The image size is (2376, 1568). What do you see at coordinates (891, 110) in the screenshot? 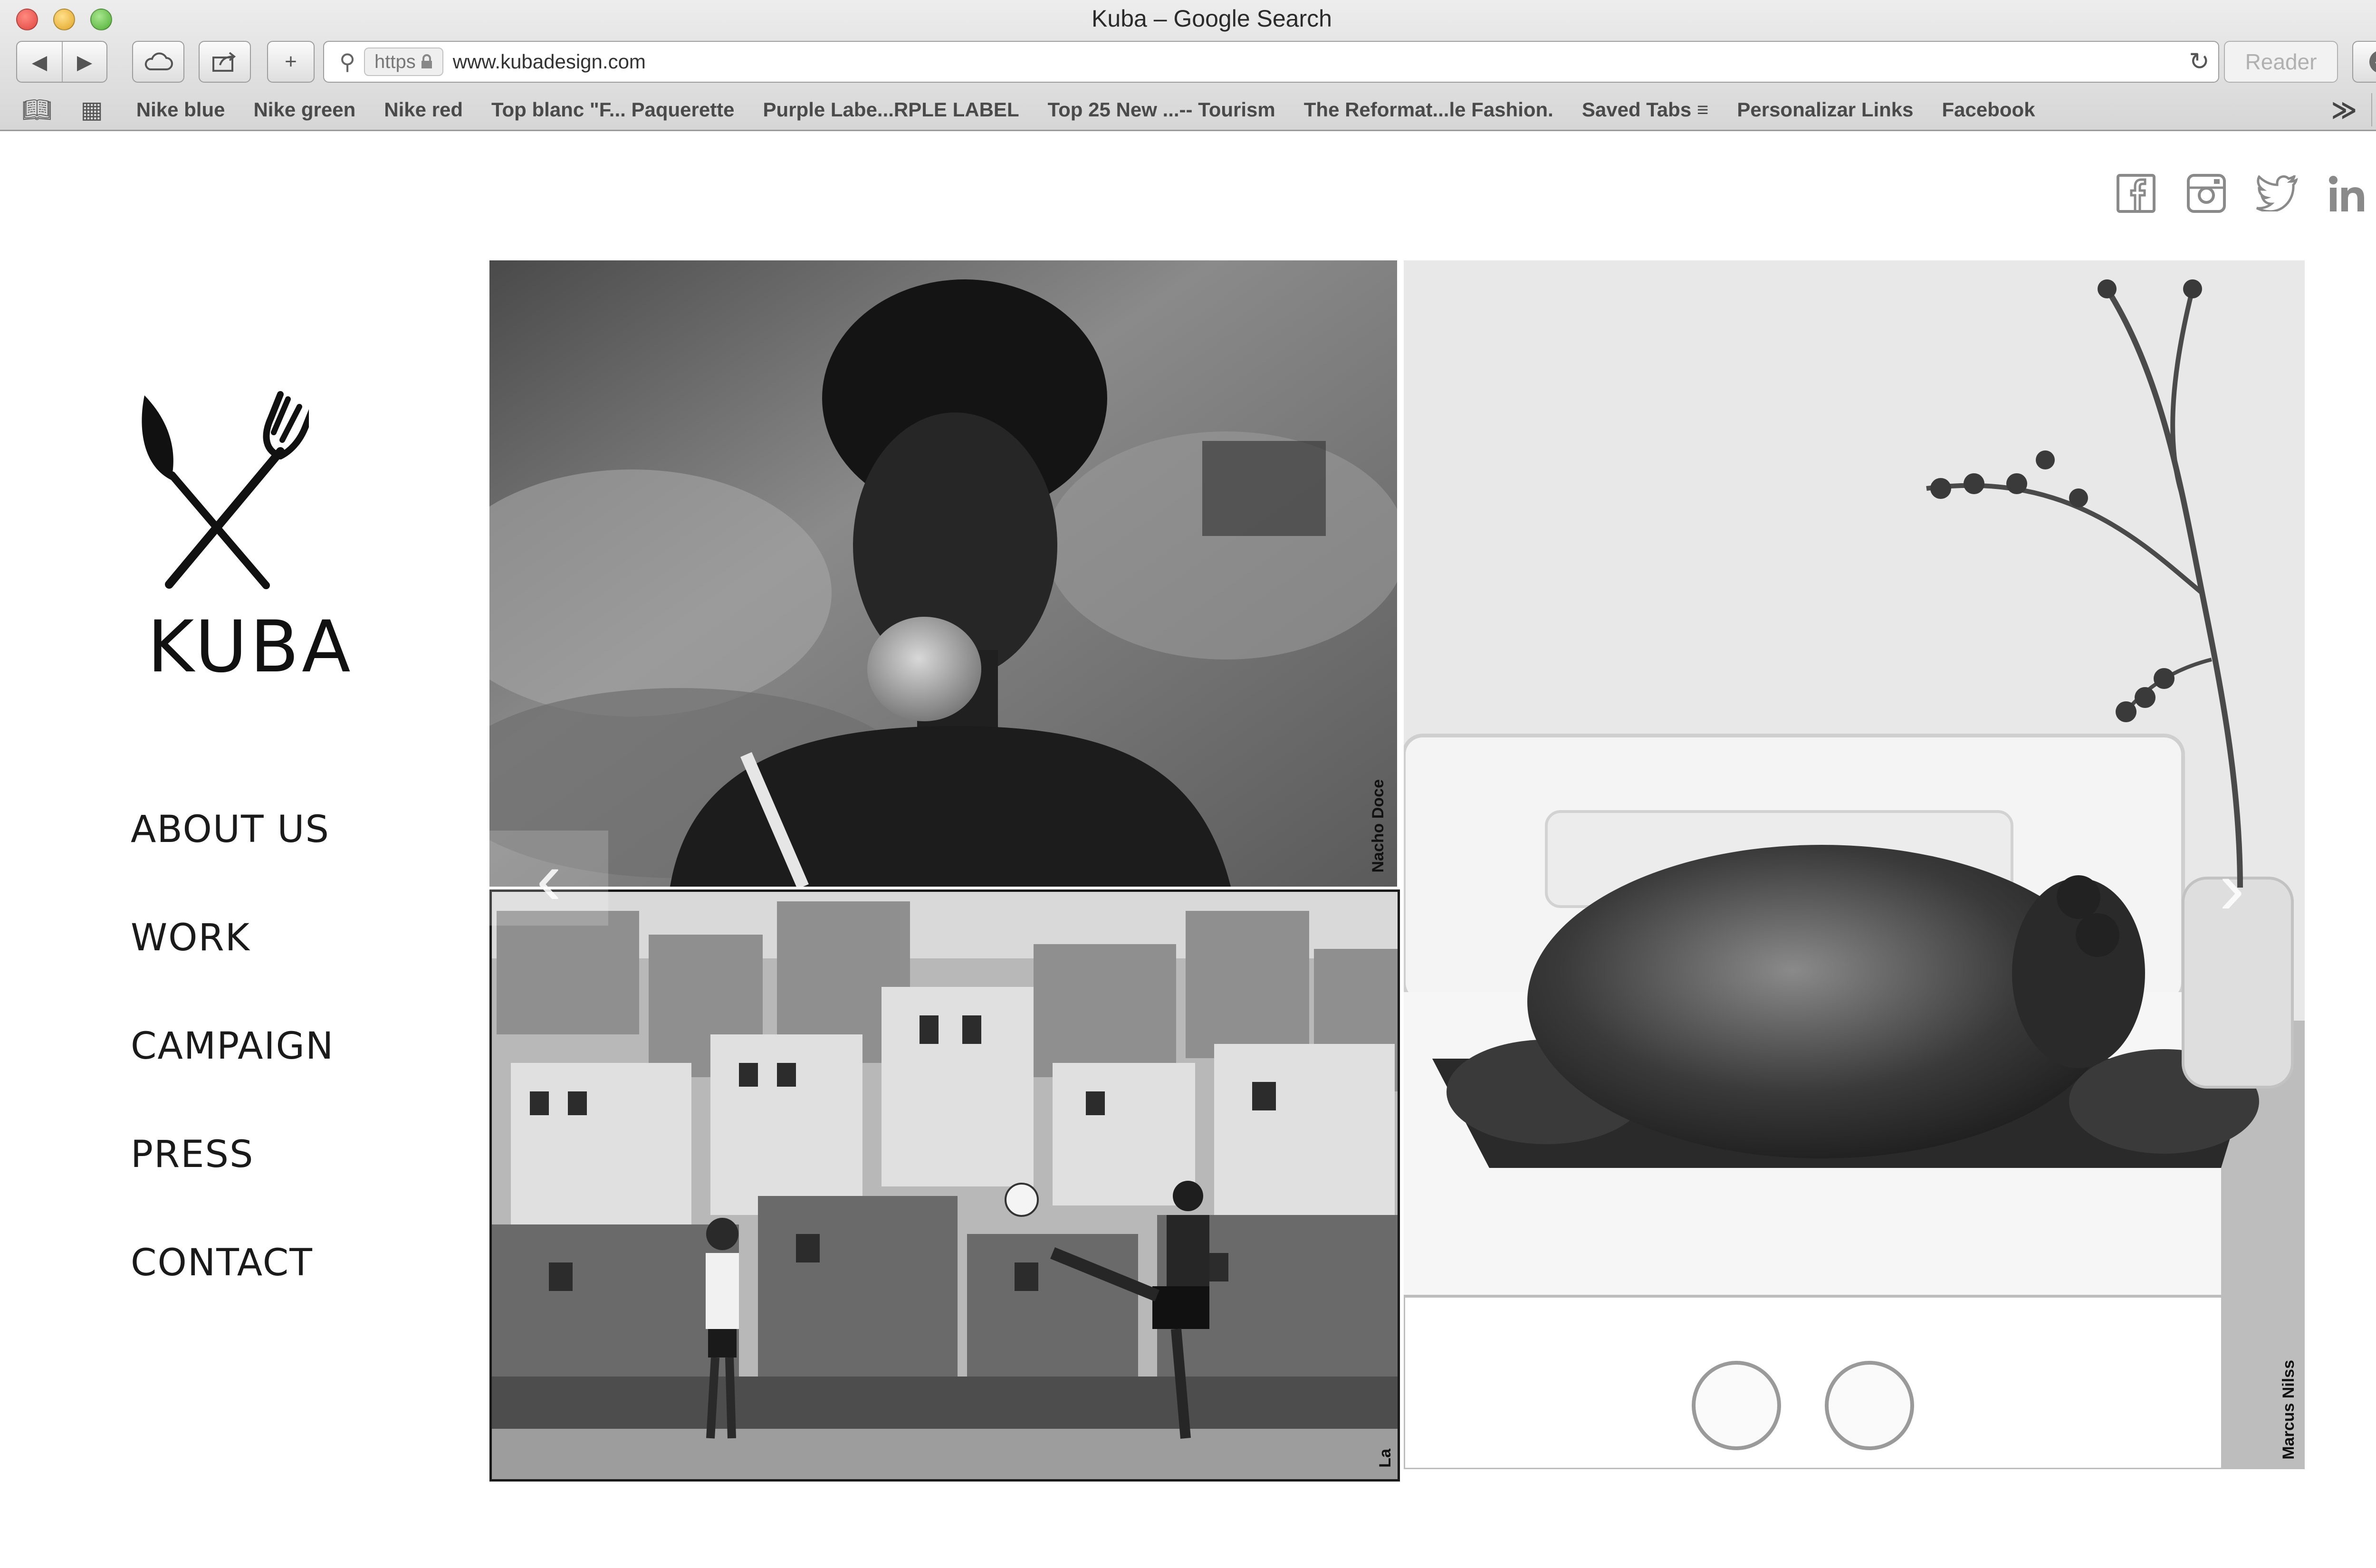
I see `bookmark-item: Purple Labe...RPLE LABEL` at bounding box center [891, 110].